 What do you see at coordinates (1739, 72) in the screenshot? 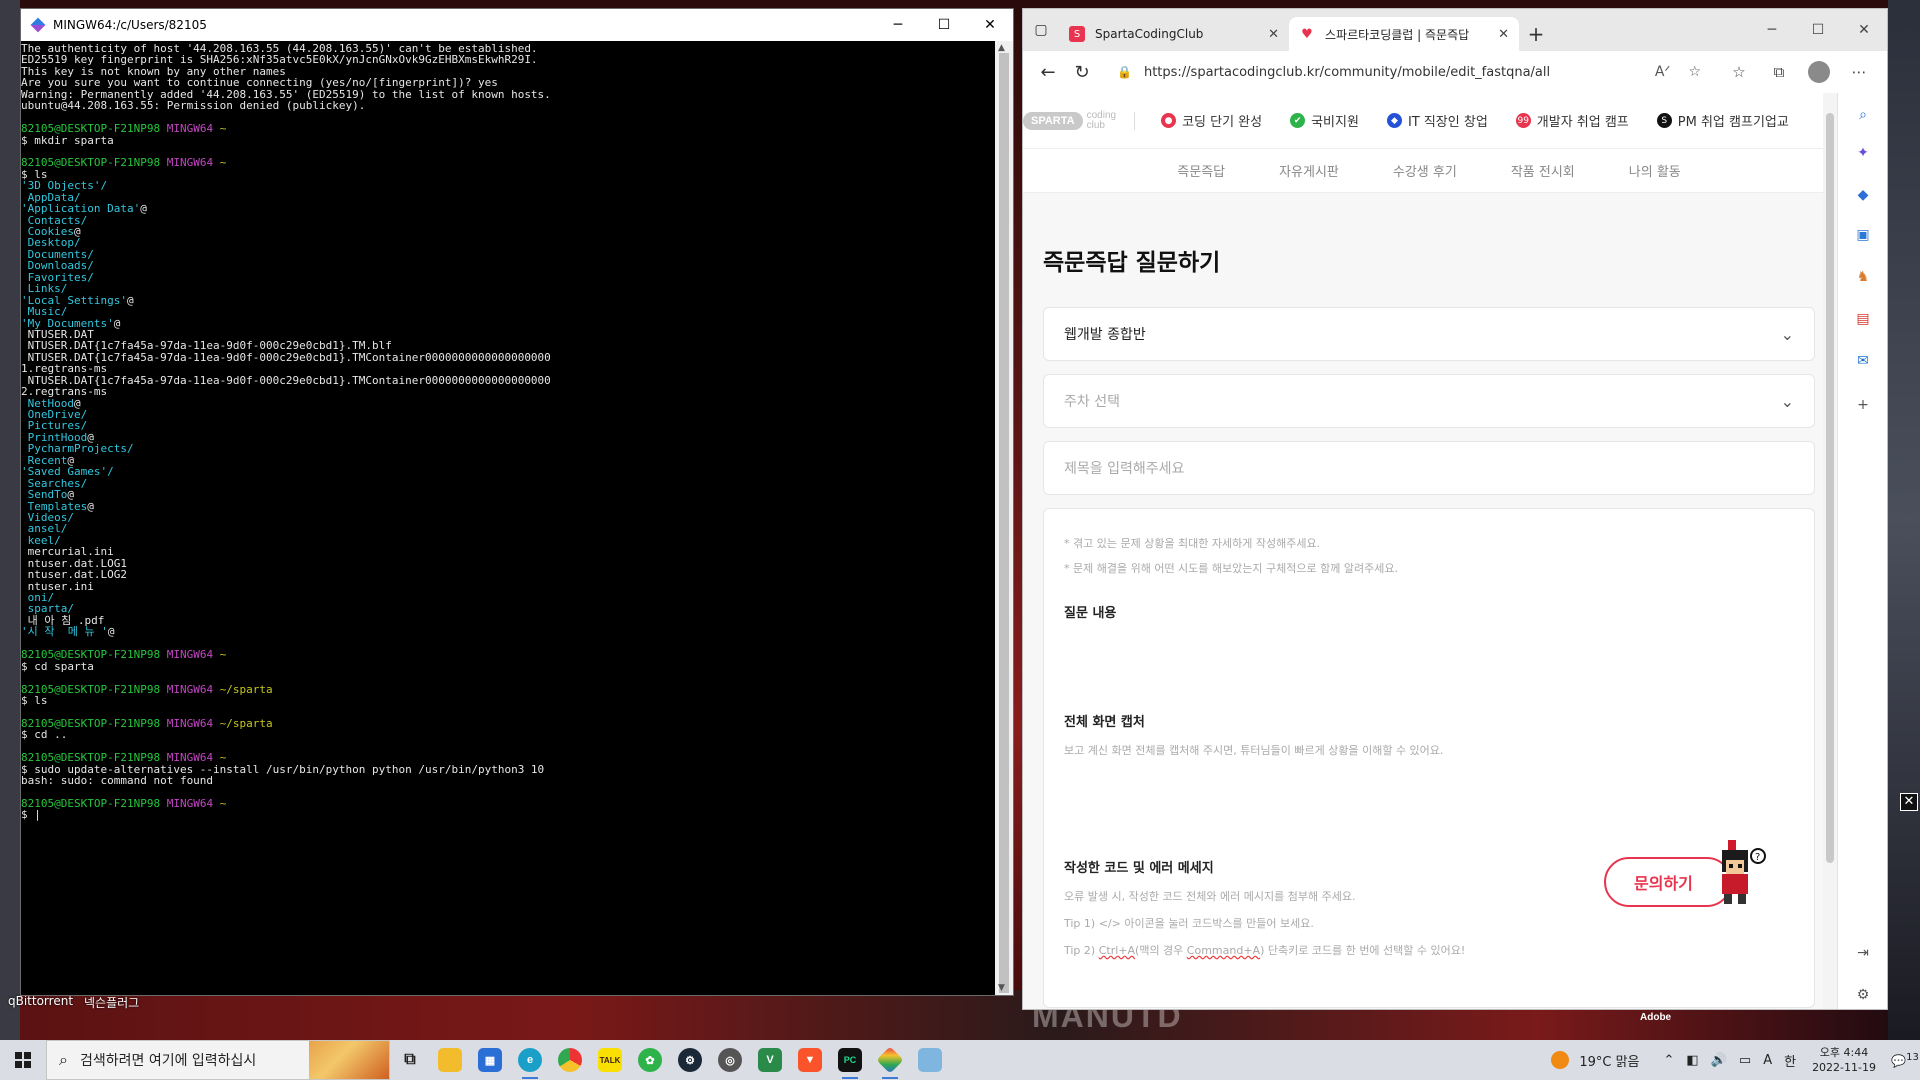
I see `favorites-icon: ☆` at bounding box center [1739, 72].